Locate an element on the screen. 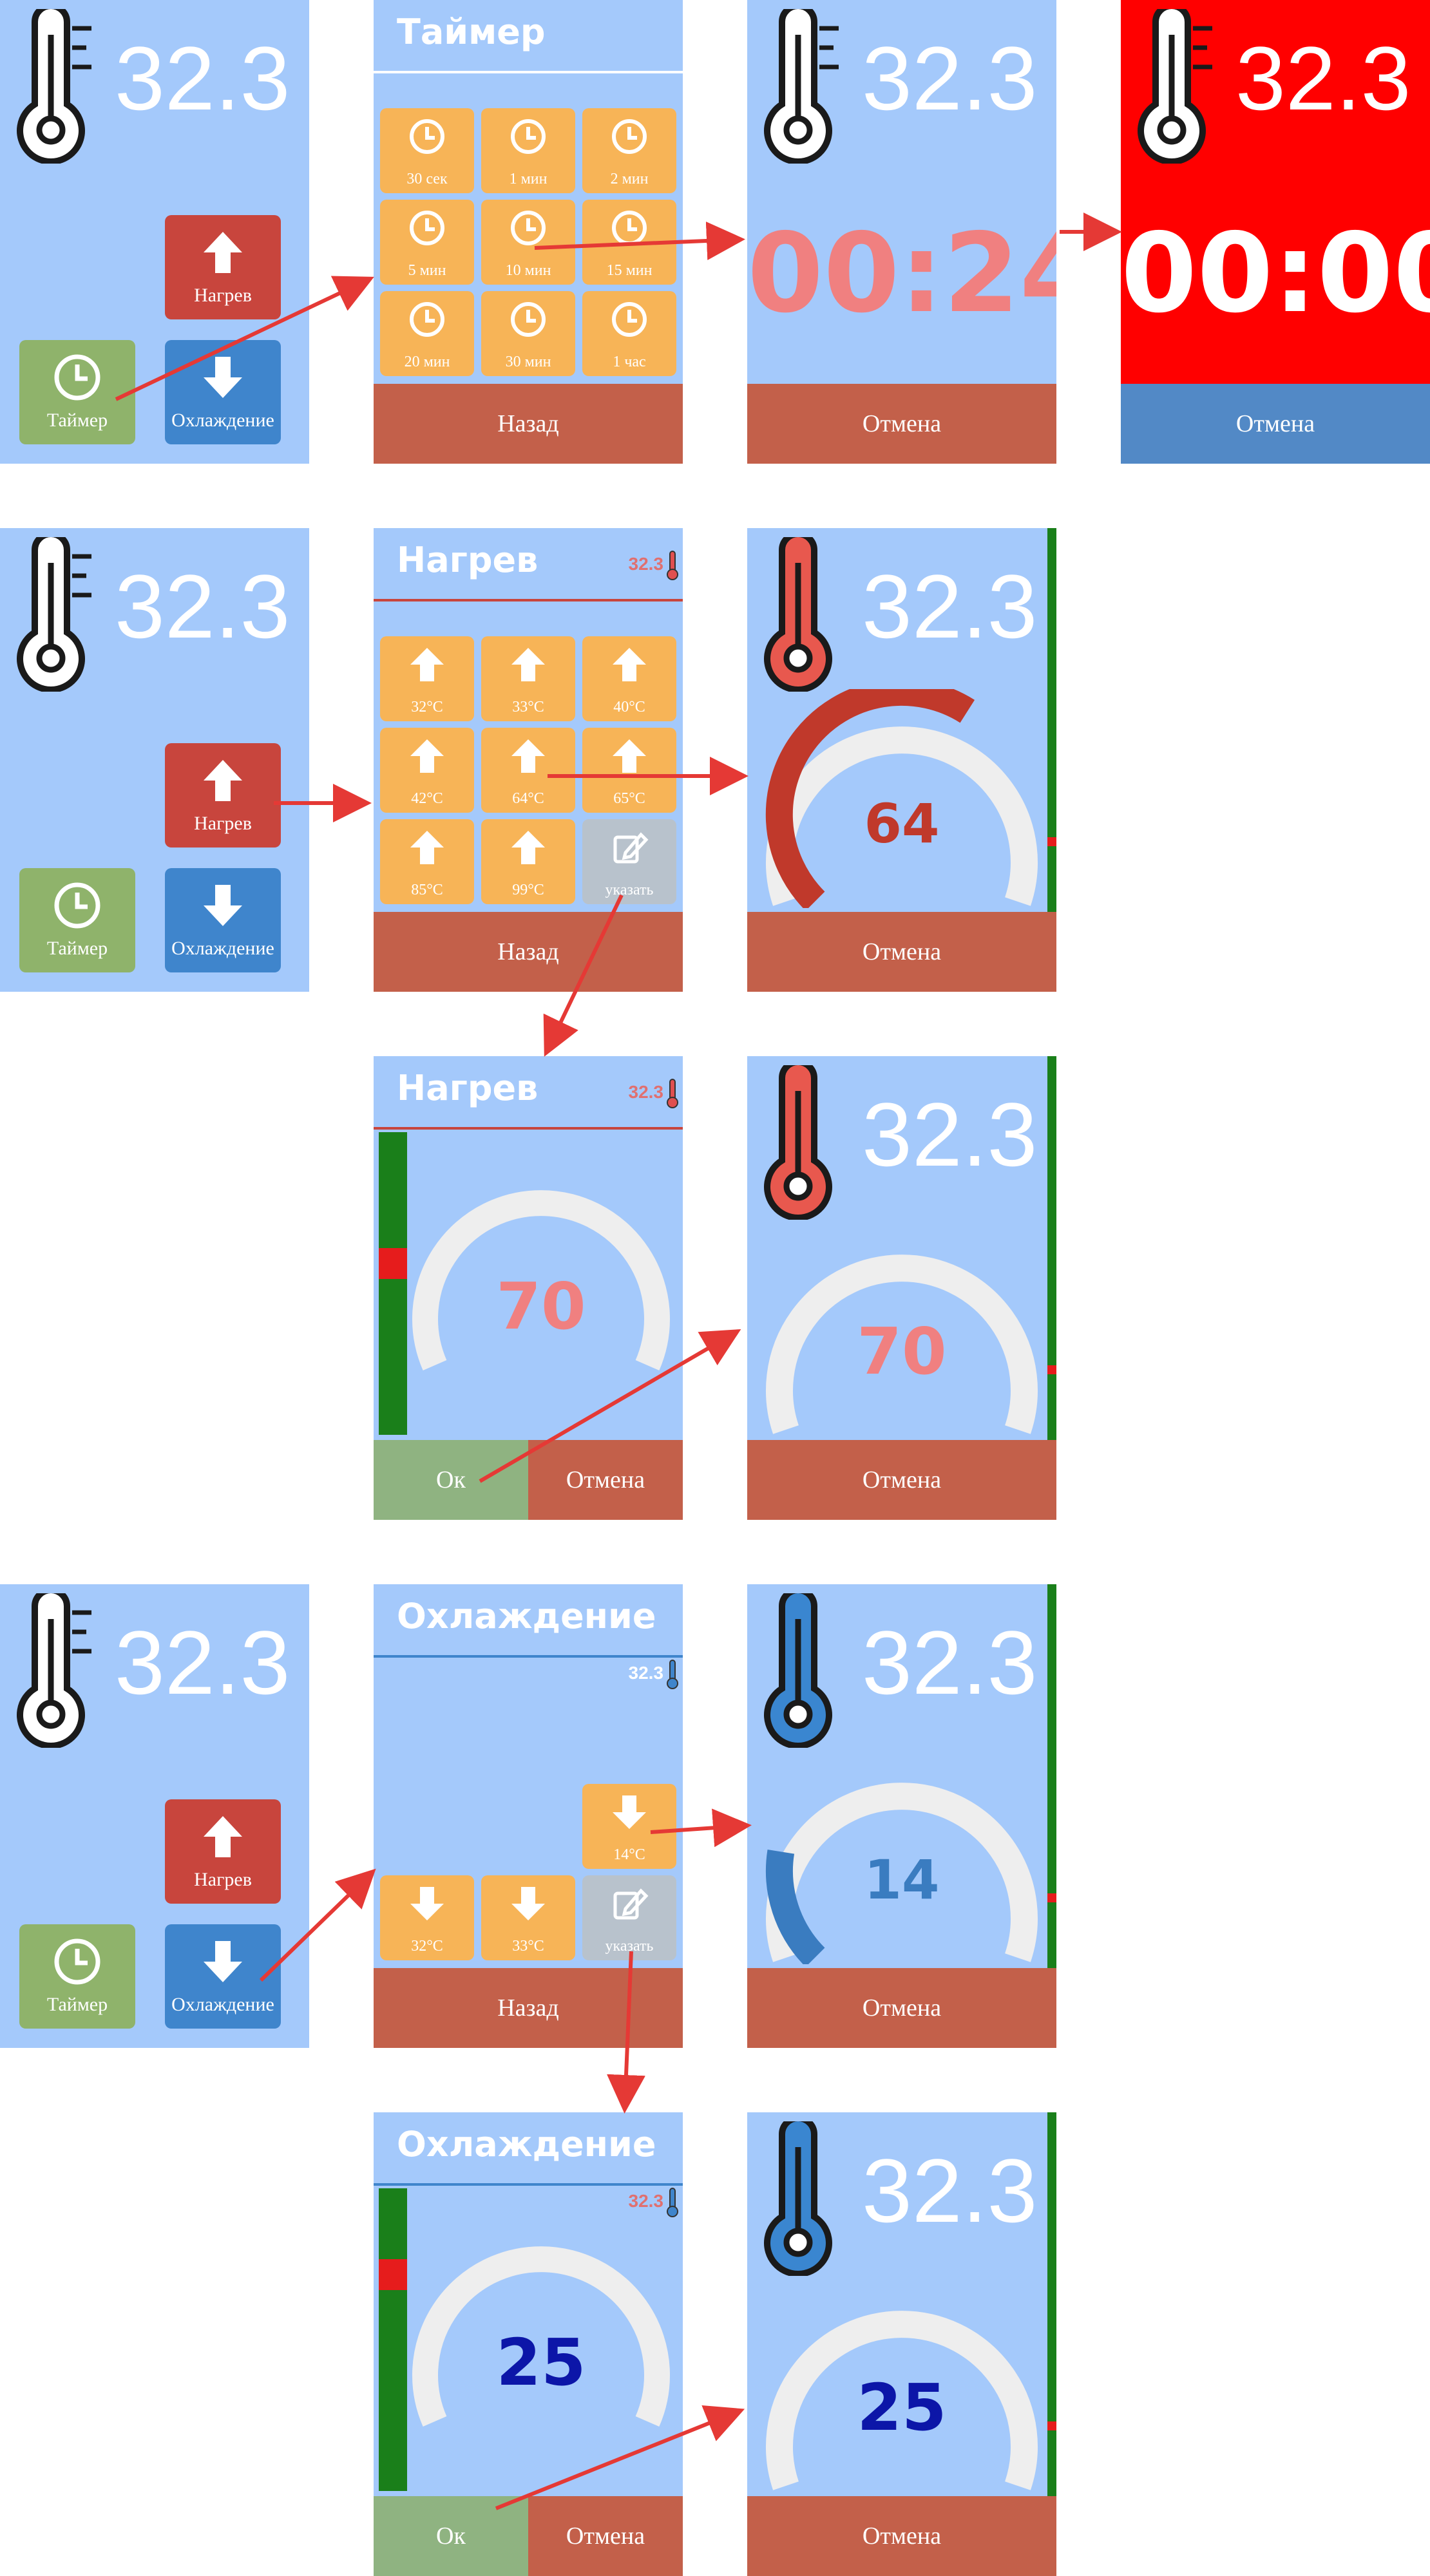 The width and height of the screenshot is (1430, 2576). arrow-timer-to-select is located at coordinates (244, 338).